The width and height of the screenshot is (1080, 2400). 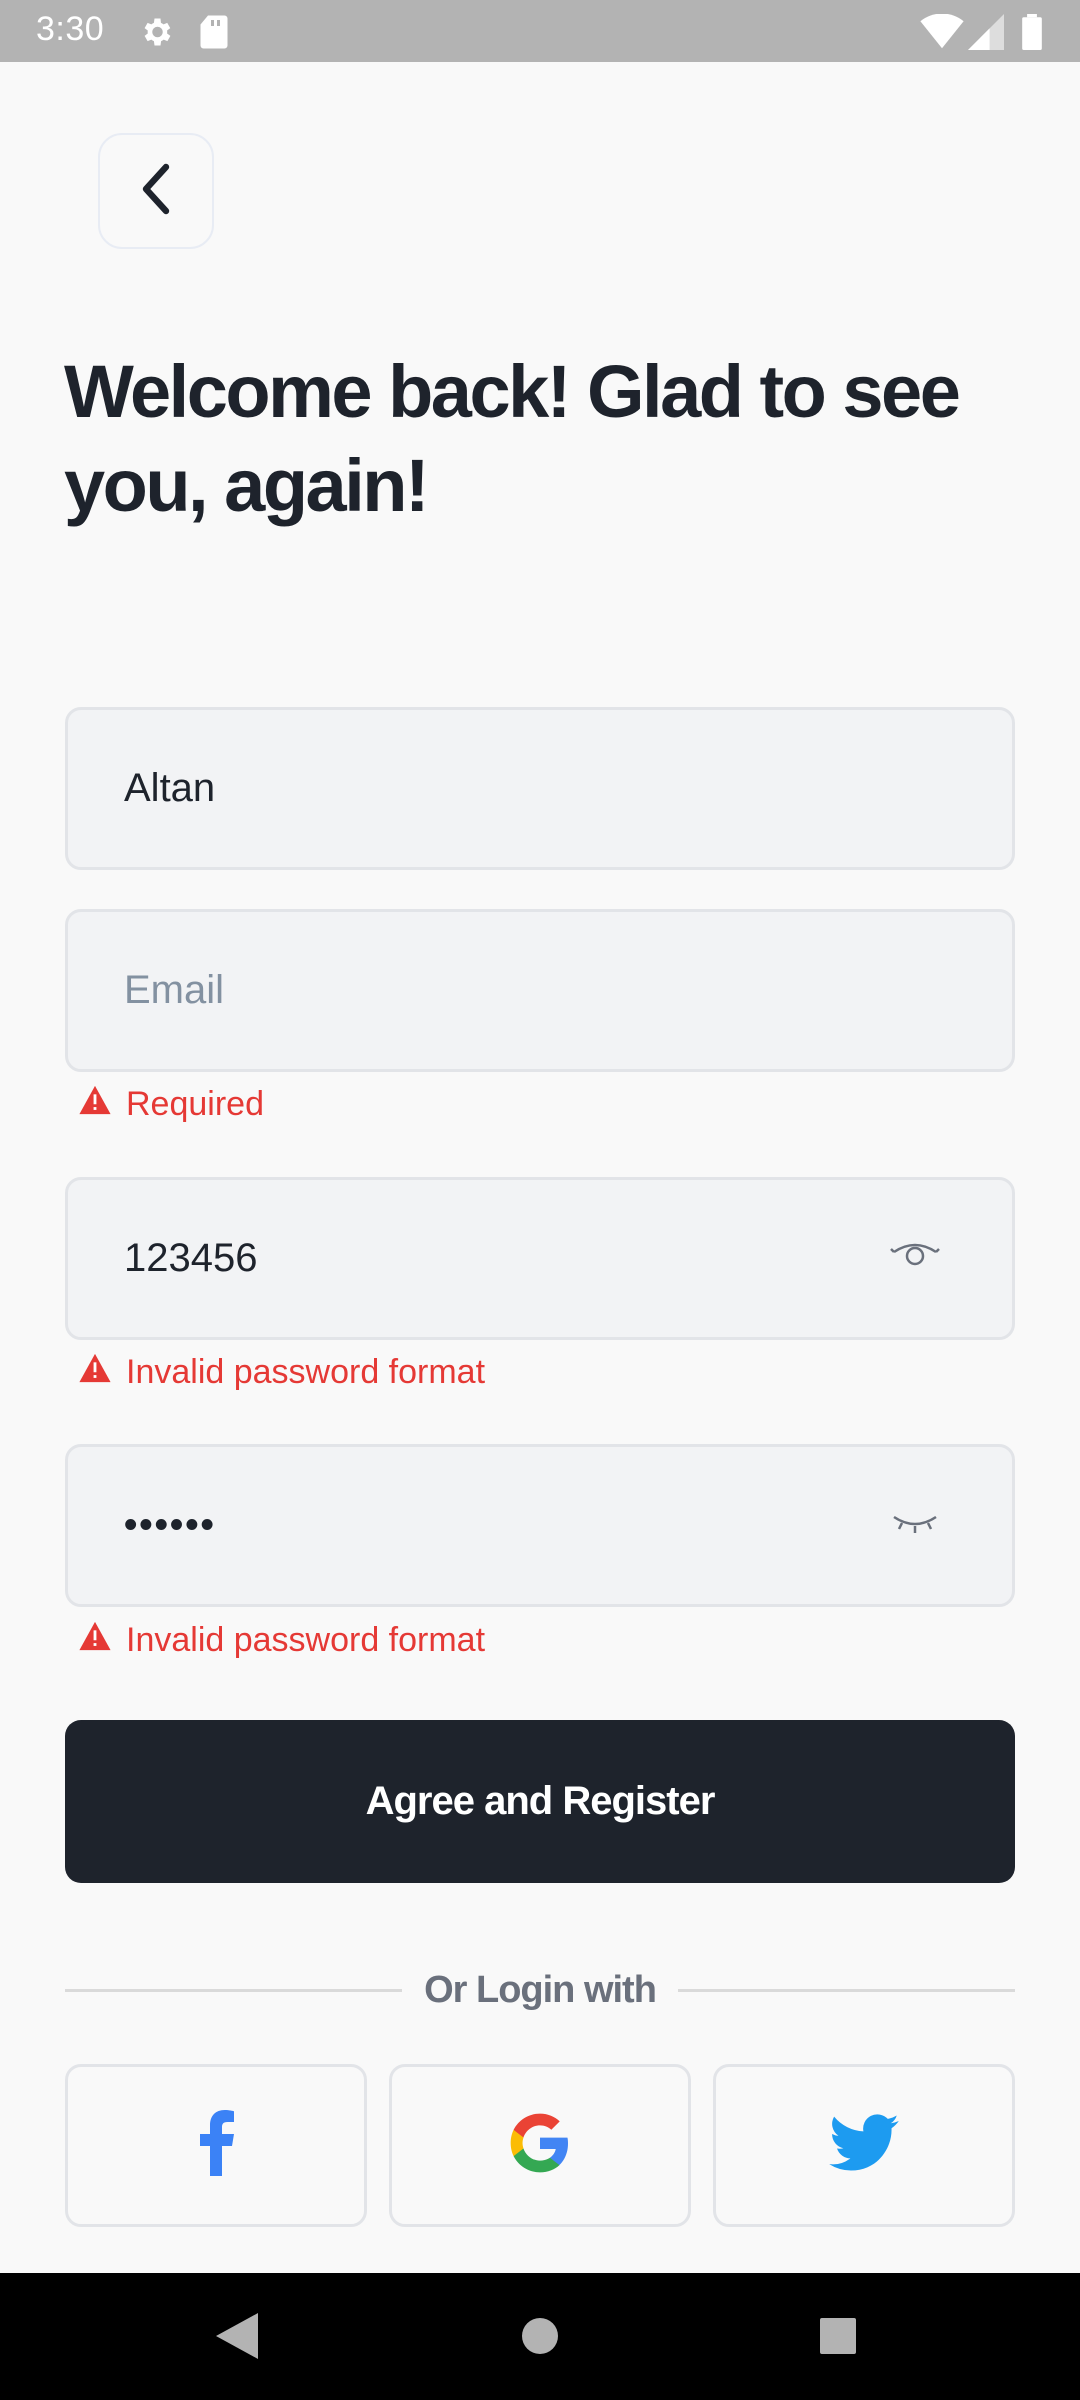 I want to click on signal-icon, so click(x=986, y=34).